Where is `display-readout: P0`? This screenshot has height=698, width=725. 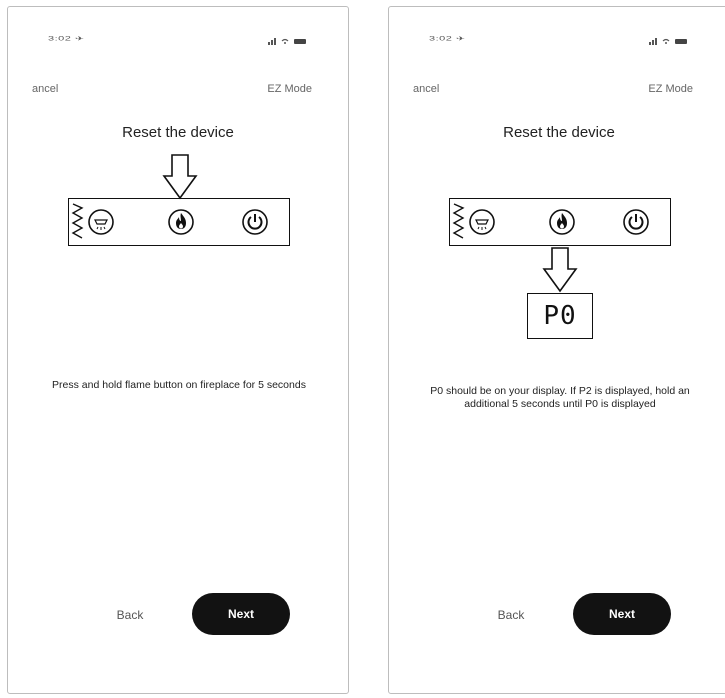 display-readout: P0 is located at coordinates (560, 316).